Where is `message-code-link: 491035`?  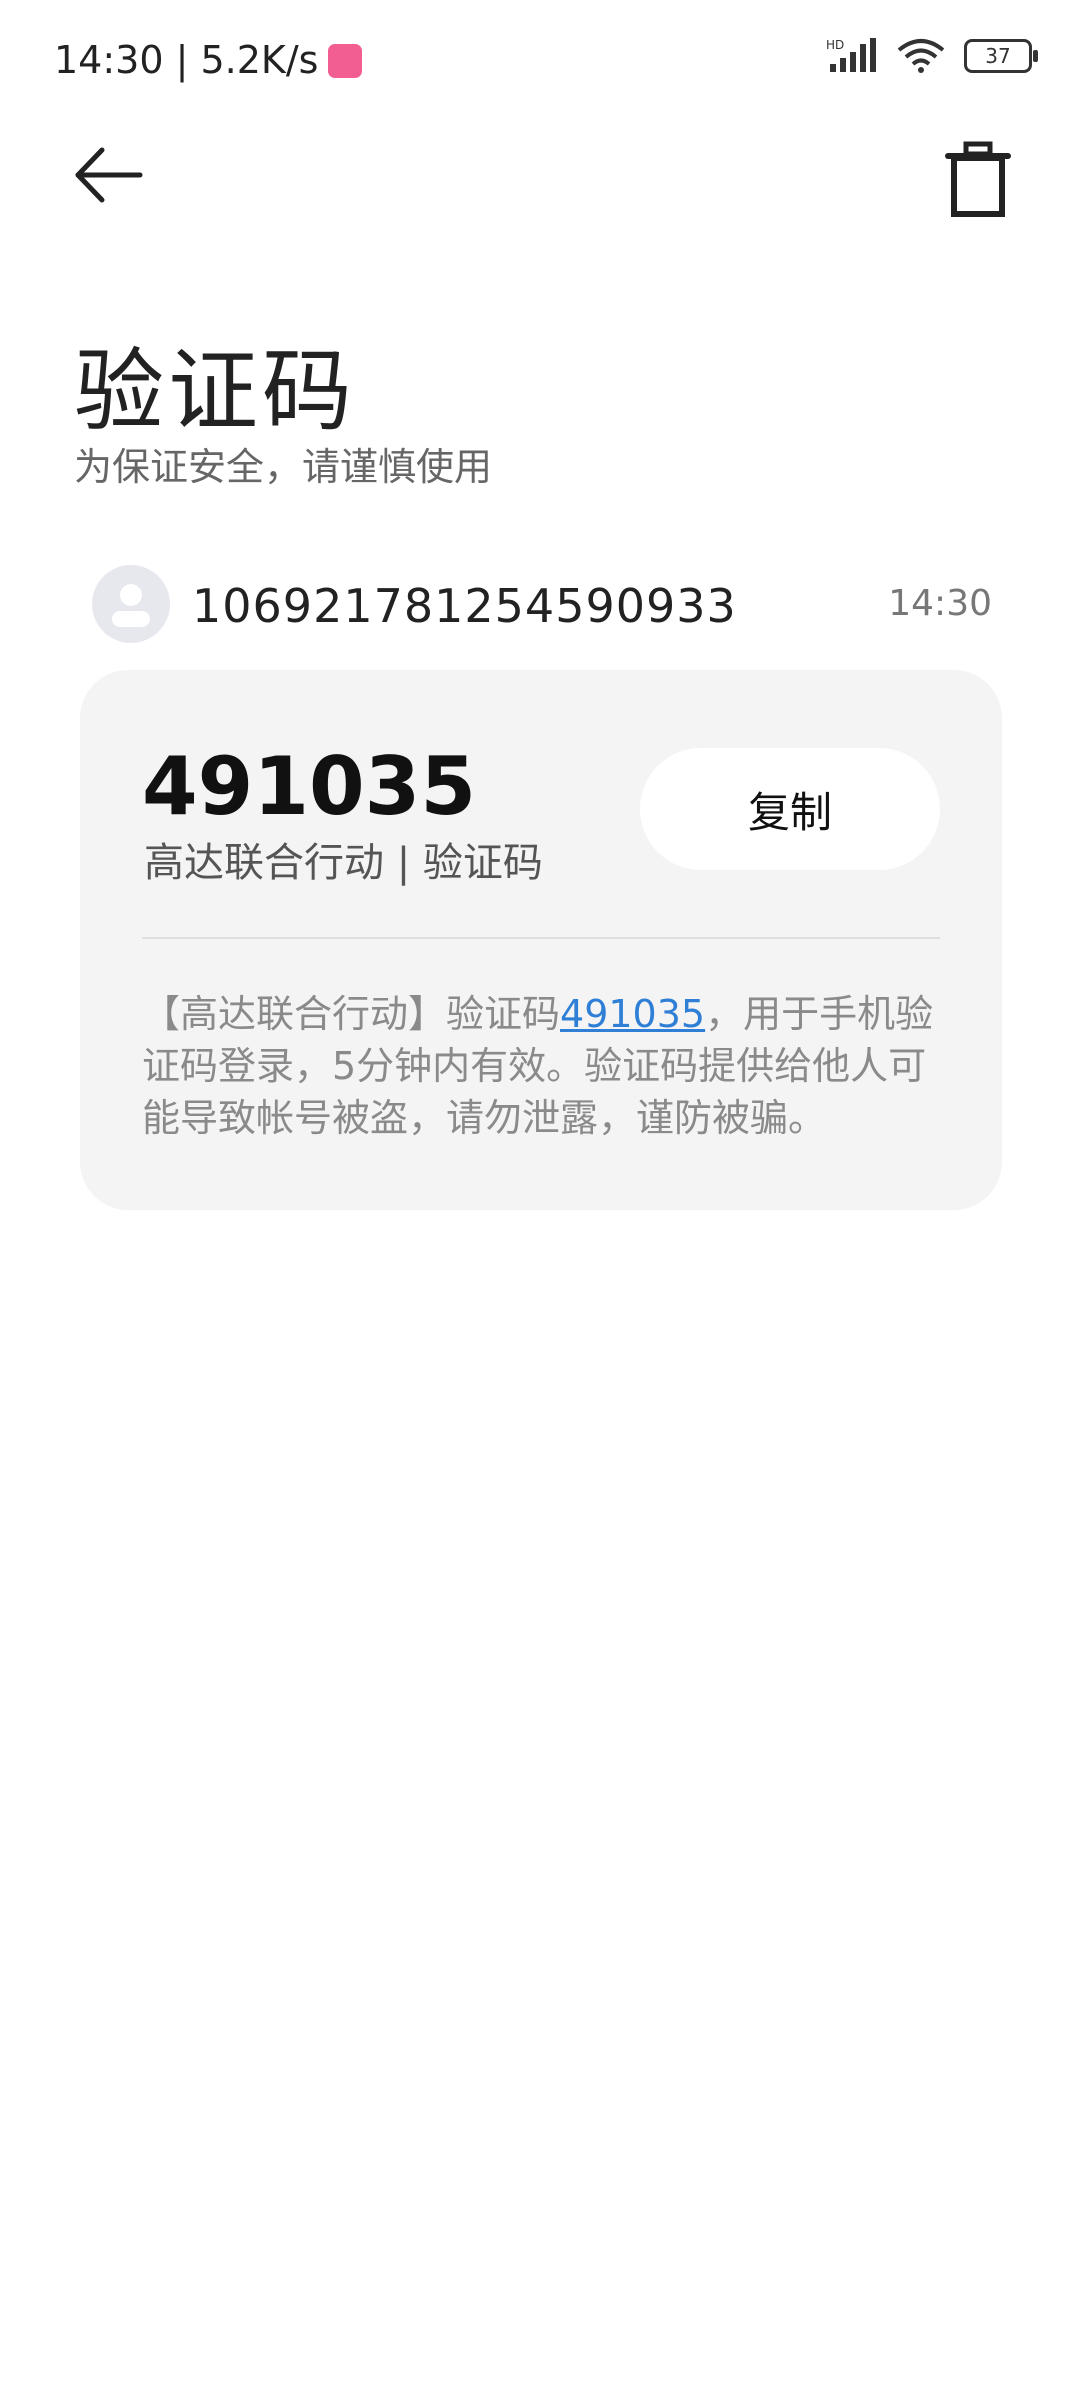 message-code-link: 491035 is located at coordinates (632, 1014).